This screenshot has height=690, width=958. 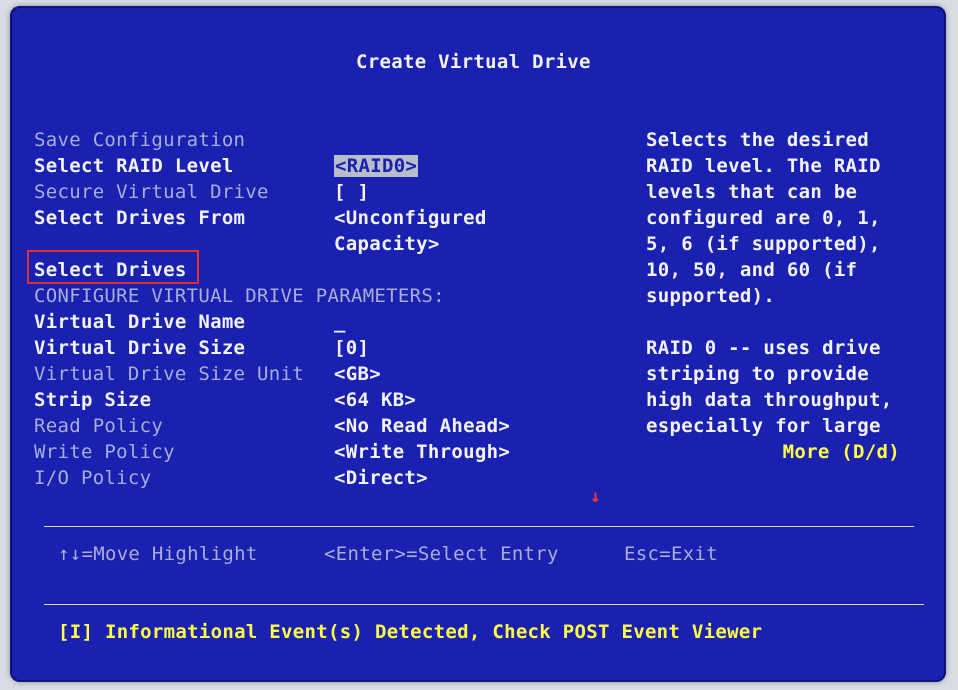 What do you see at coordinates (473, 62) in the screenshot?
I see `page-title: Create Virtual Drive` at bounding box center [473, 62].